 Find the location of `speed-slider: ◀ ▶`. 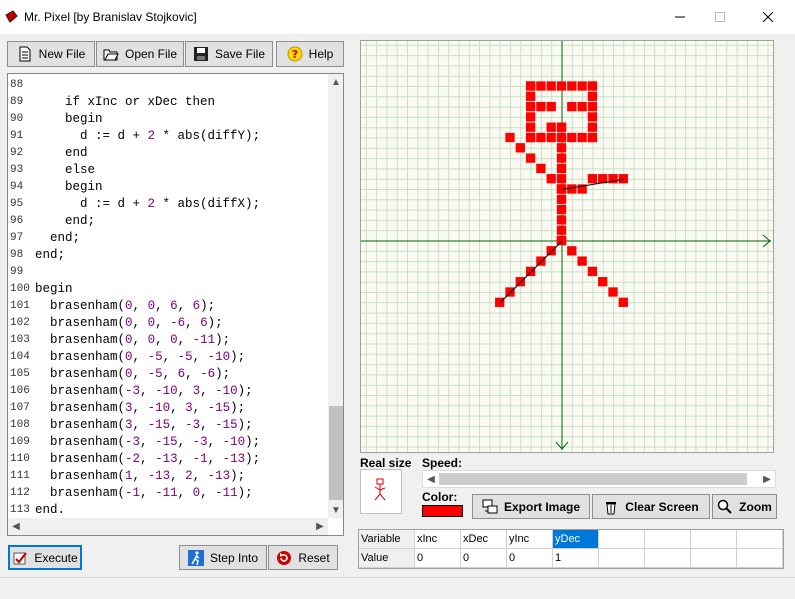

speed-slider: ◀ ▶ is located at coordinates (599, 479).